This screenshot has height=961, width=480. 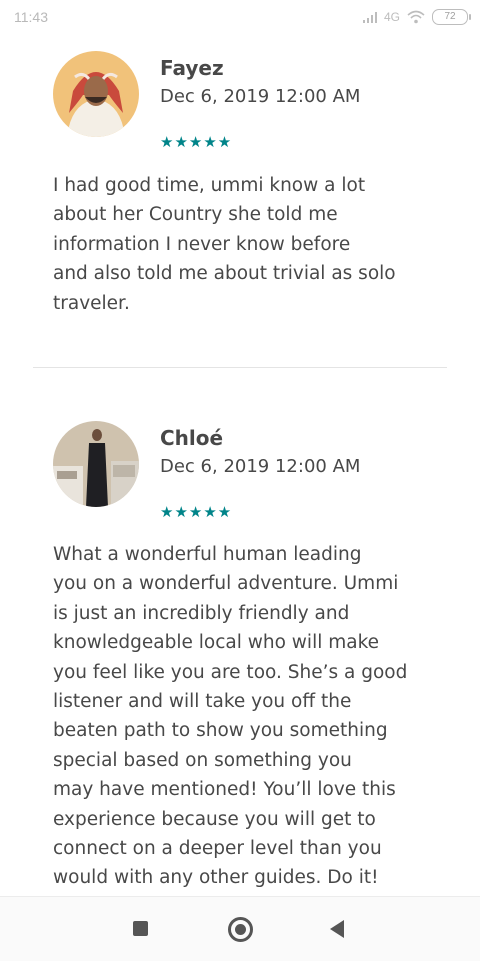 I want to click on reviewer-name: Fayez, so click(x=192, y=68).